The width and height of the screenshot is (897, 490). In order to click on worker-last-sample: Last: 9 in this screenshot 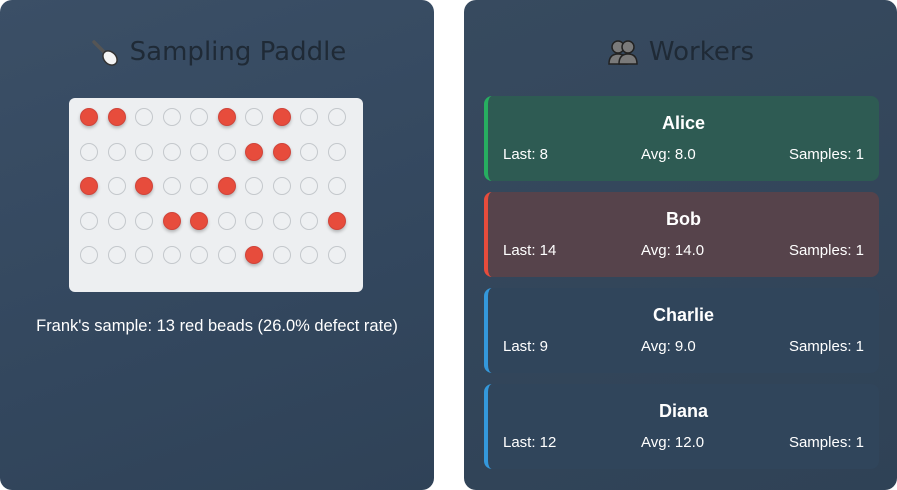, I will do `click(526, 346)`.